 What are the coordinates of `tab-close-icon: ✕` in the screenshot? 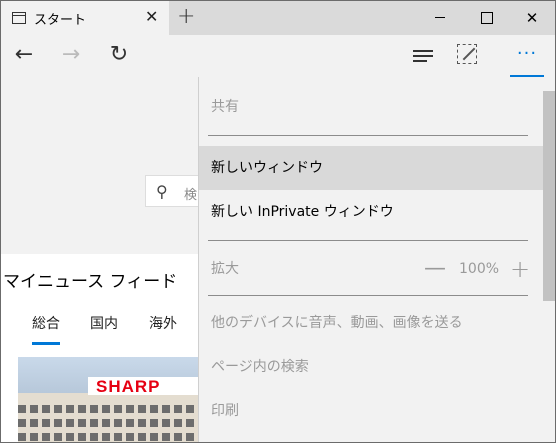 It's located at (151, 16).